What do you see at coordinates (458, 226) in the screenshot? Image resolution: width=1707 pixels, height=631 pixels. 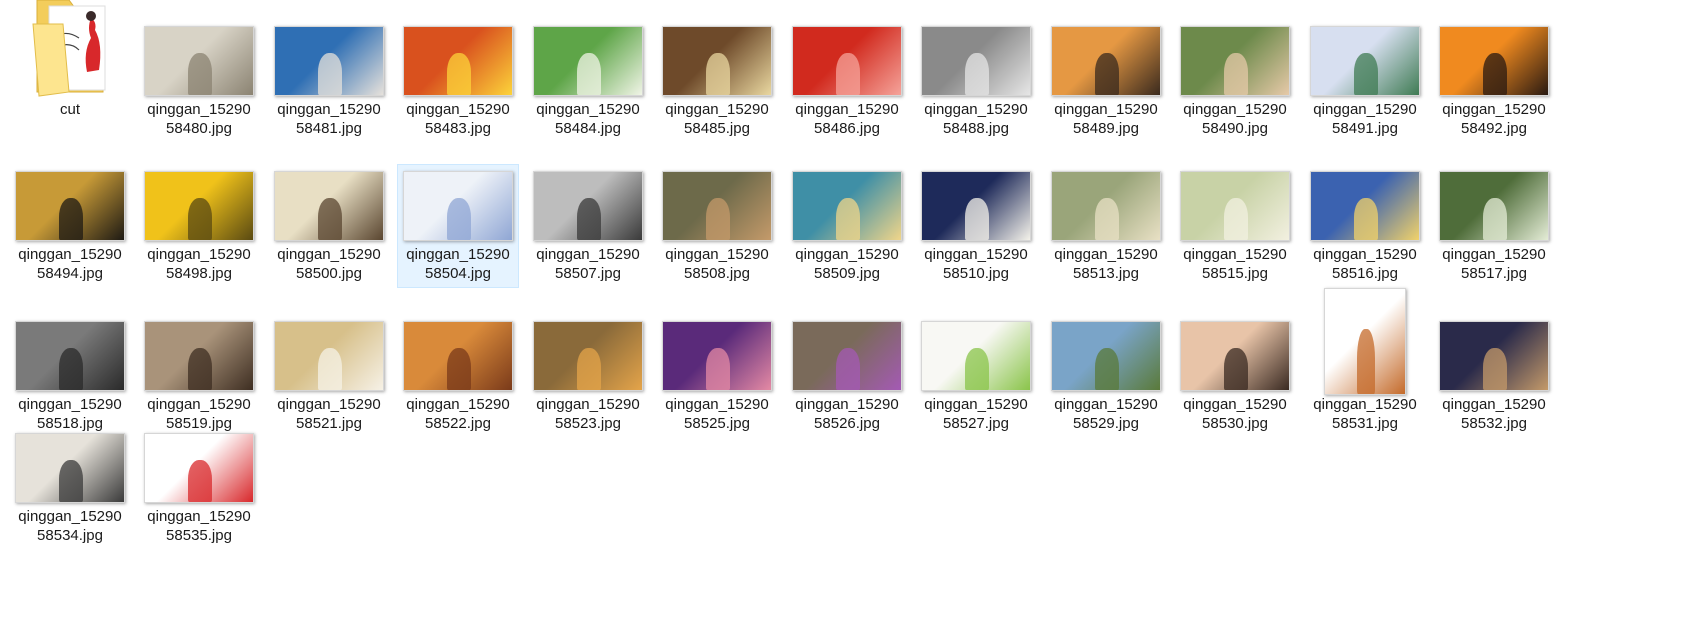 I see `file-item: qinggan_15290 58504.jpg` at bounding box center [458, 226].